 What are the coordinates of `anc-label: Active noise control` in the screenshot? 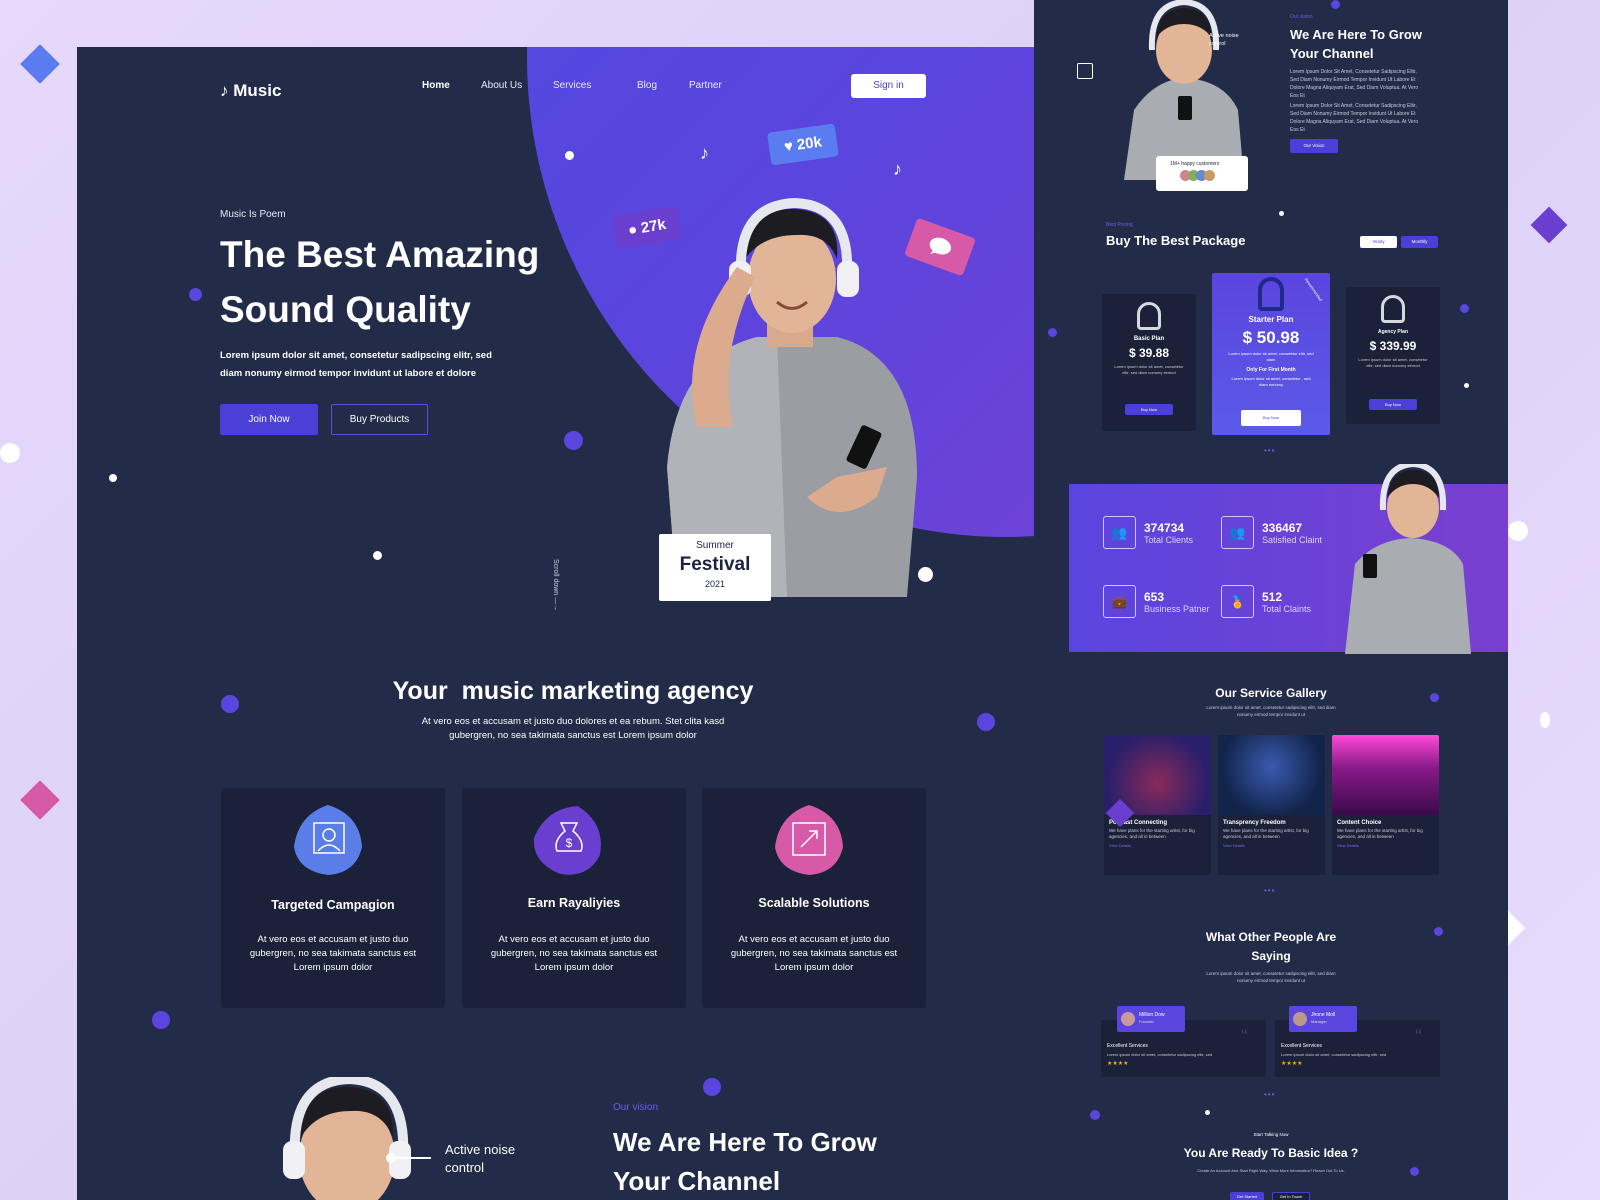 It's located at (1224, 40).